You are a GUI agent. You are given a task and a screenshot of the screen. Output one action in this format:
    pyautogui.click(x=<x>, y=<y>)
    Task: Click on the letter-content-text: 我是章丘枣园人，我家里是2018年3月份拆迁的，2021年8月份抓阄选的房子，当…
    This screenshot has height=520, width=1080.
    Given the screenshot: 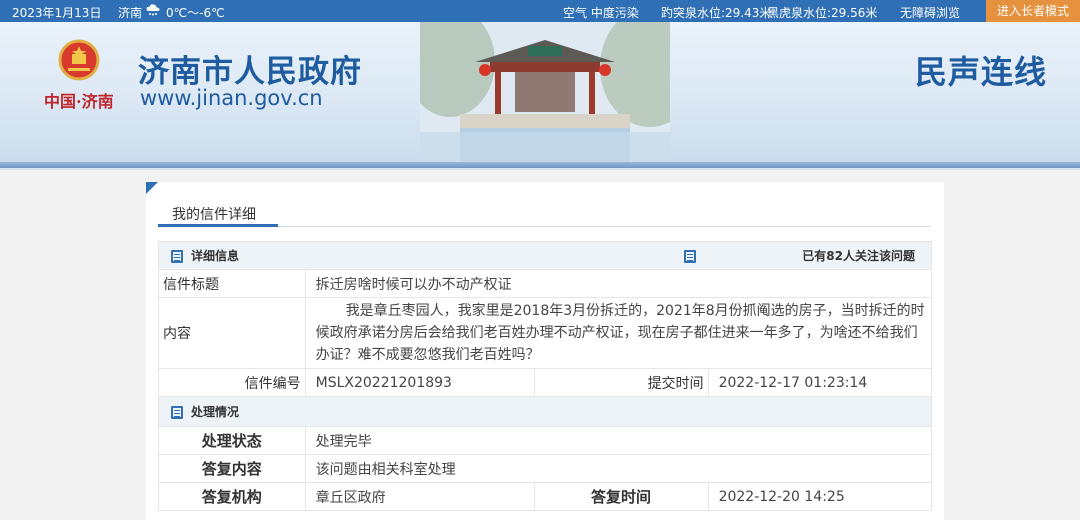 What is the action you would take?
    pyautogui.click(x=620, y=333)
    